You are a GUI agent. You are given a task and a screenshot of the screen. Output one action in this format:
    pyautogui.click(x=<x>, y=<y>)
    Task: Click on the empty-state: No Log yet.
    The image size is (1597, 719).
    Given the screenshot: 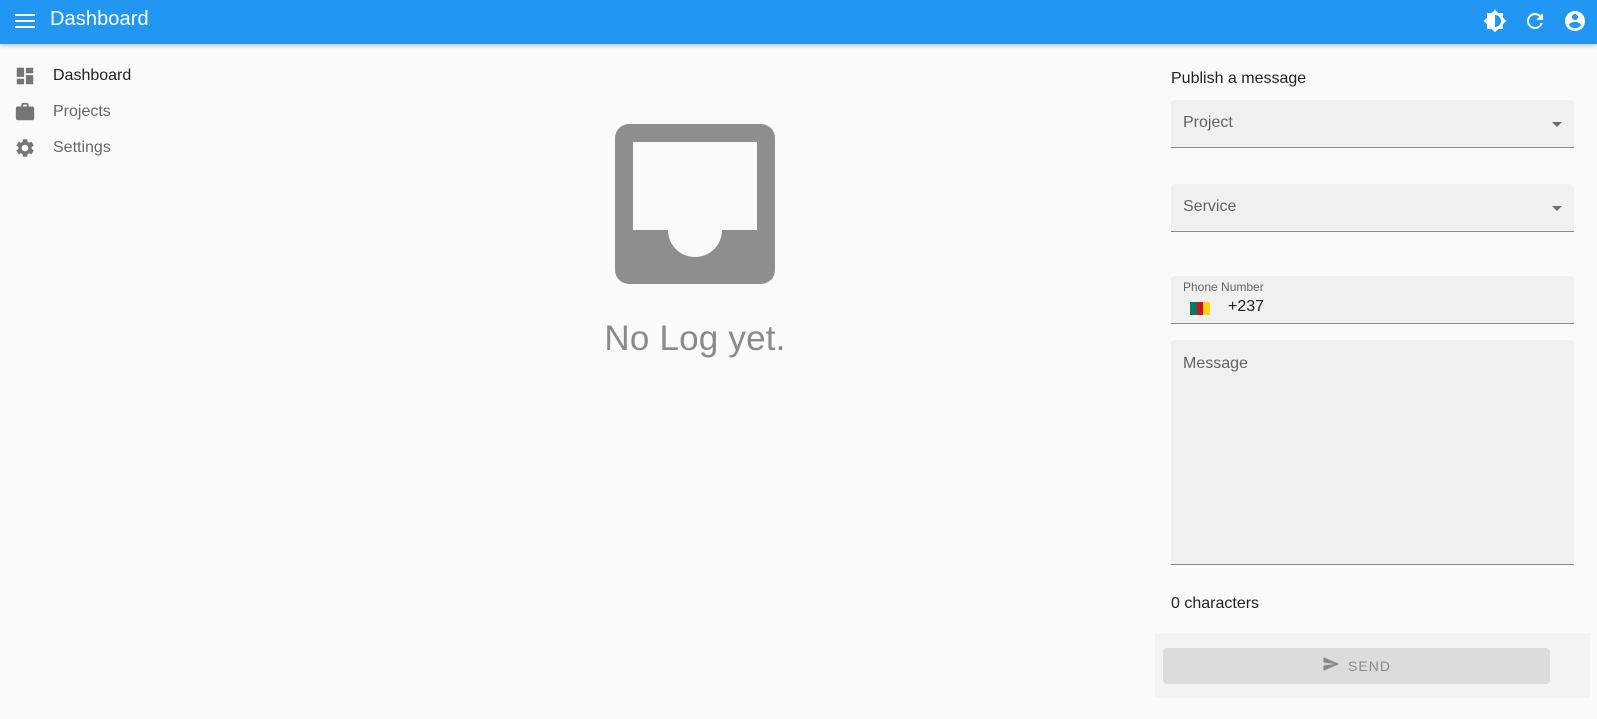 What is the action you would take?
    pyautogui.click(x=695, y=241)
    